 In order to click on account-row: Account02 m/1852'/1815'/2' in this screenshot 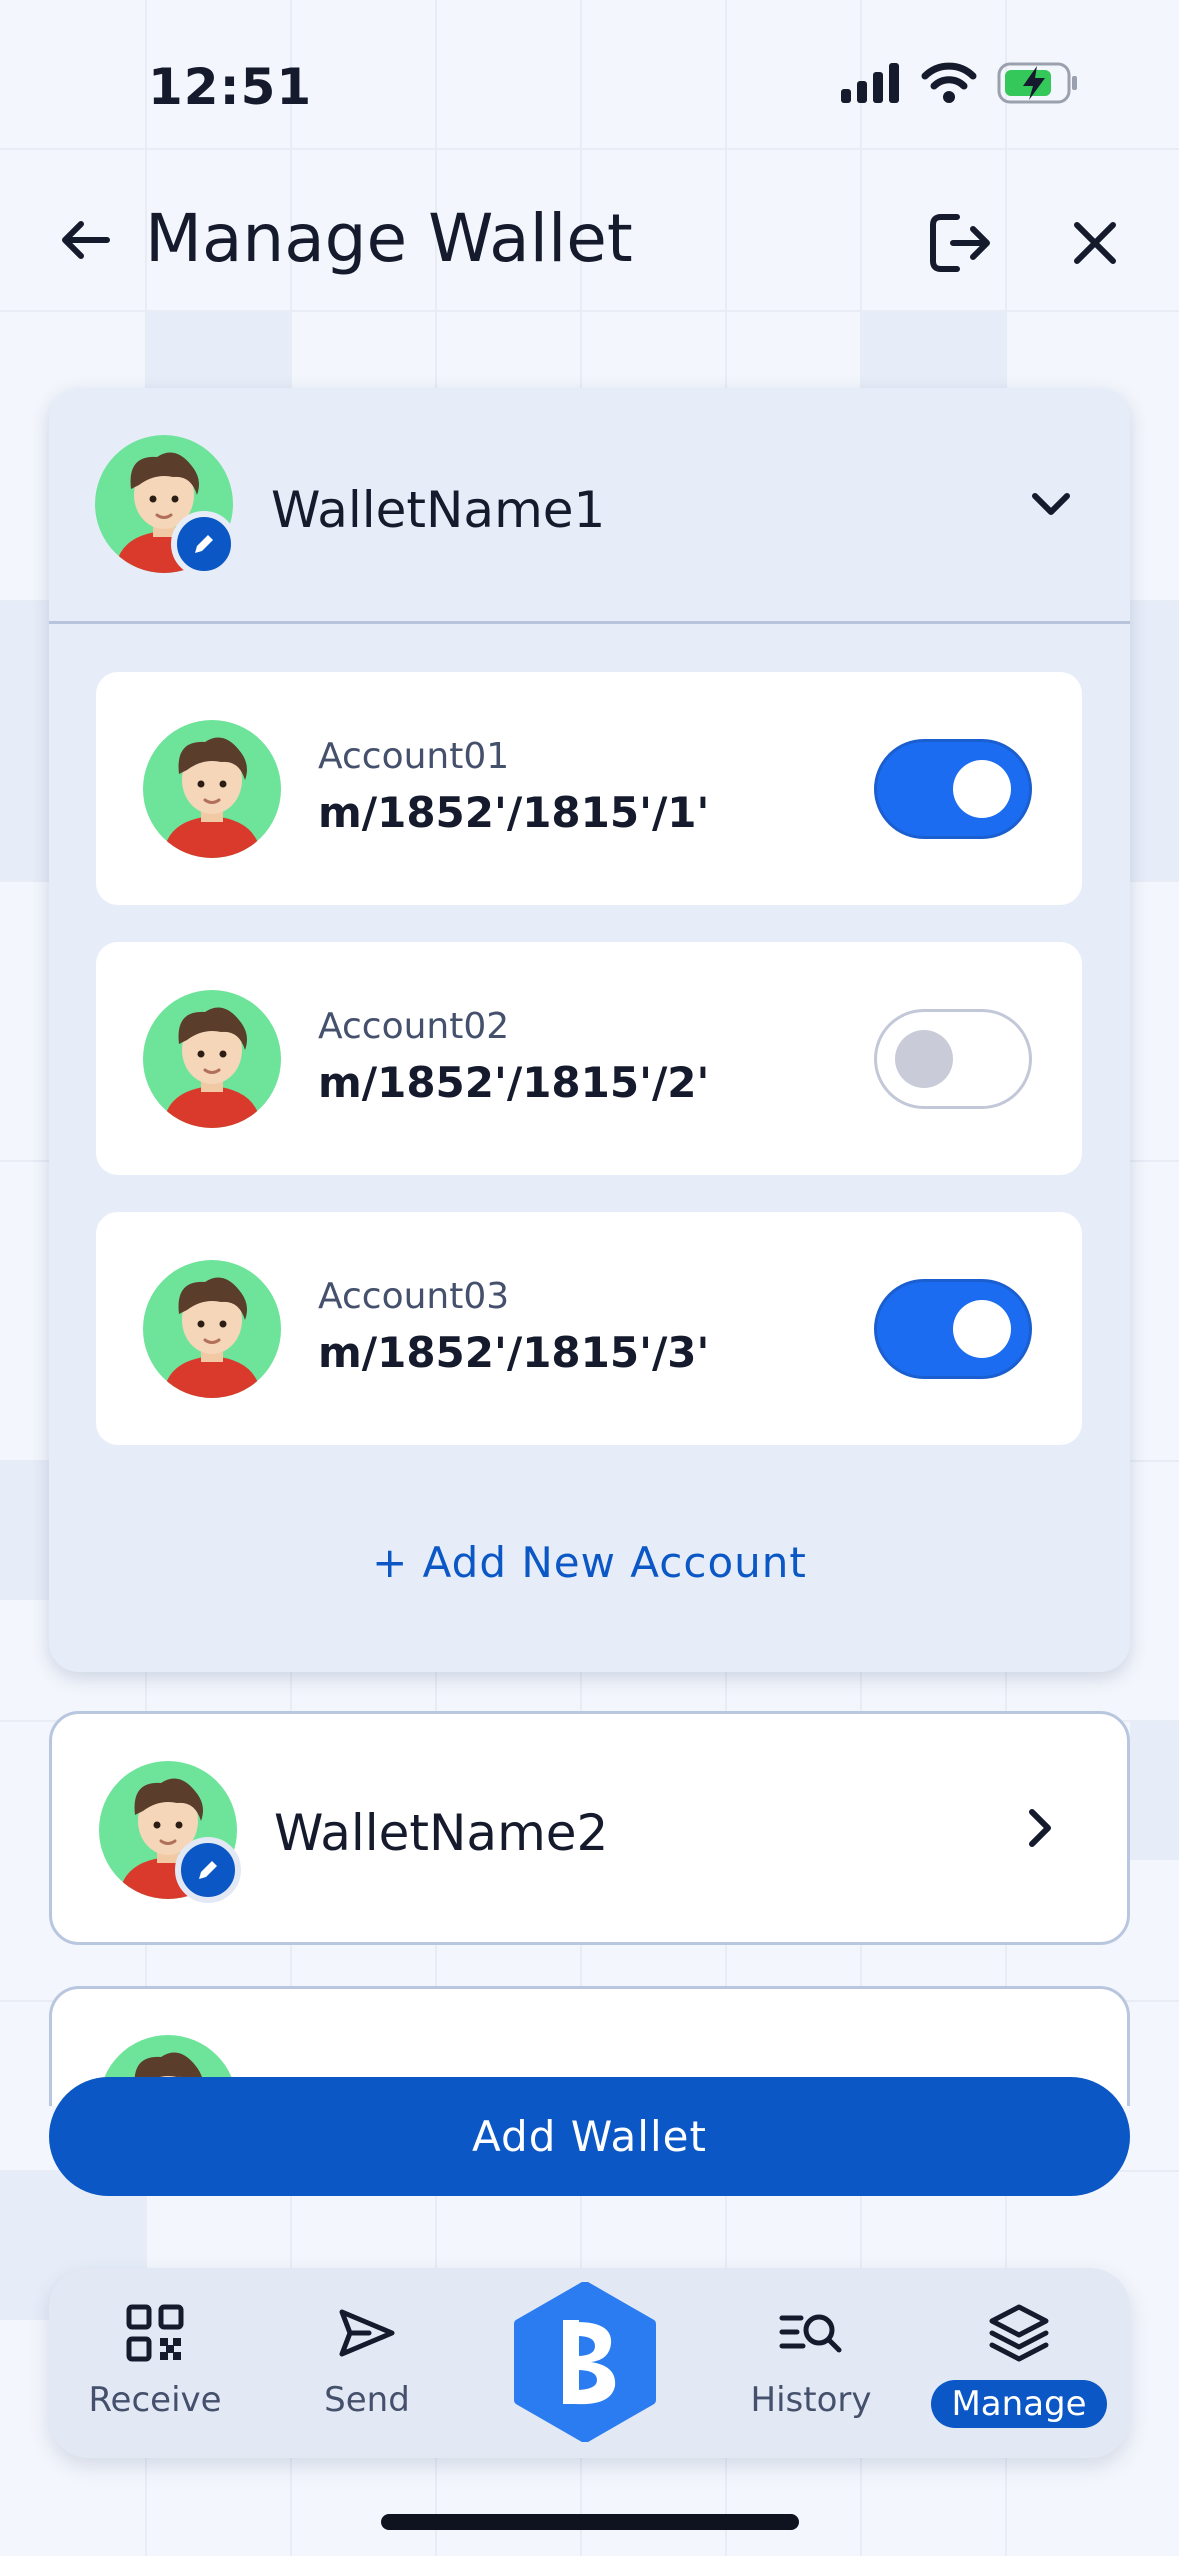, I will do `click(589, 1058)`.